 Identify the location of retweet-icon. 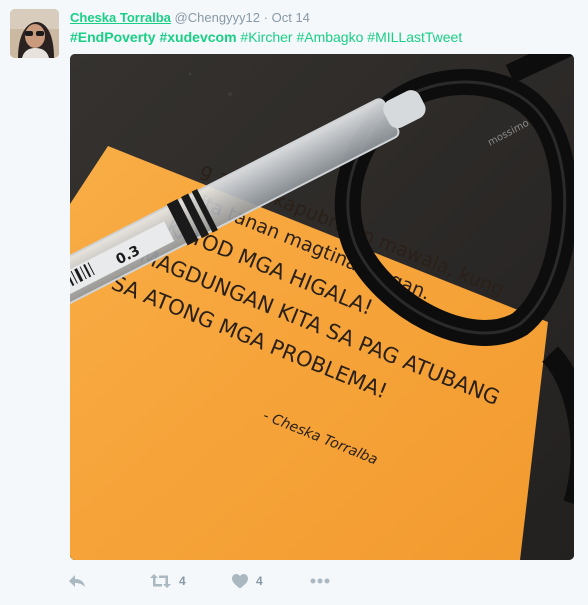
(160, 581).